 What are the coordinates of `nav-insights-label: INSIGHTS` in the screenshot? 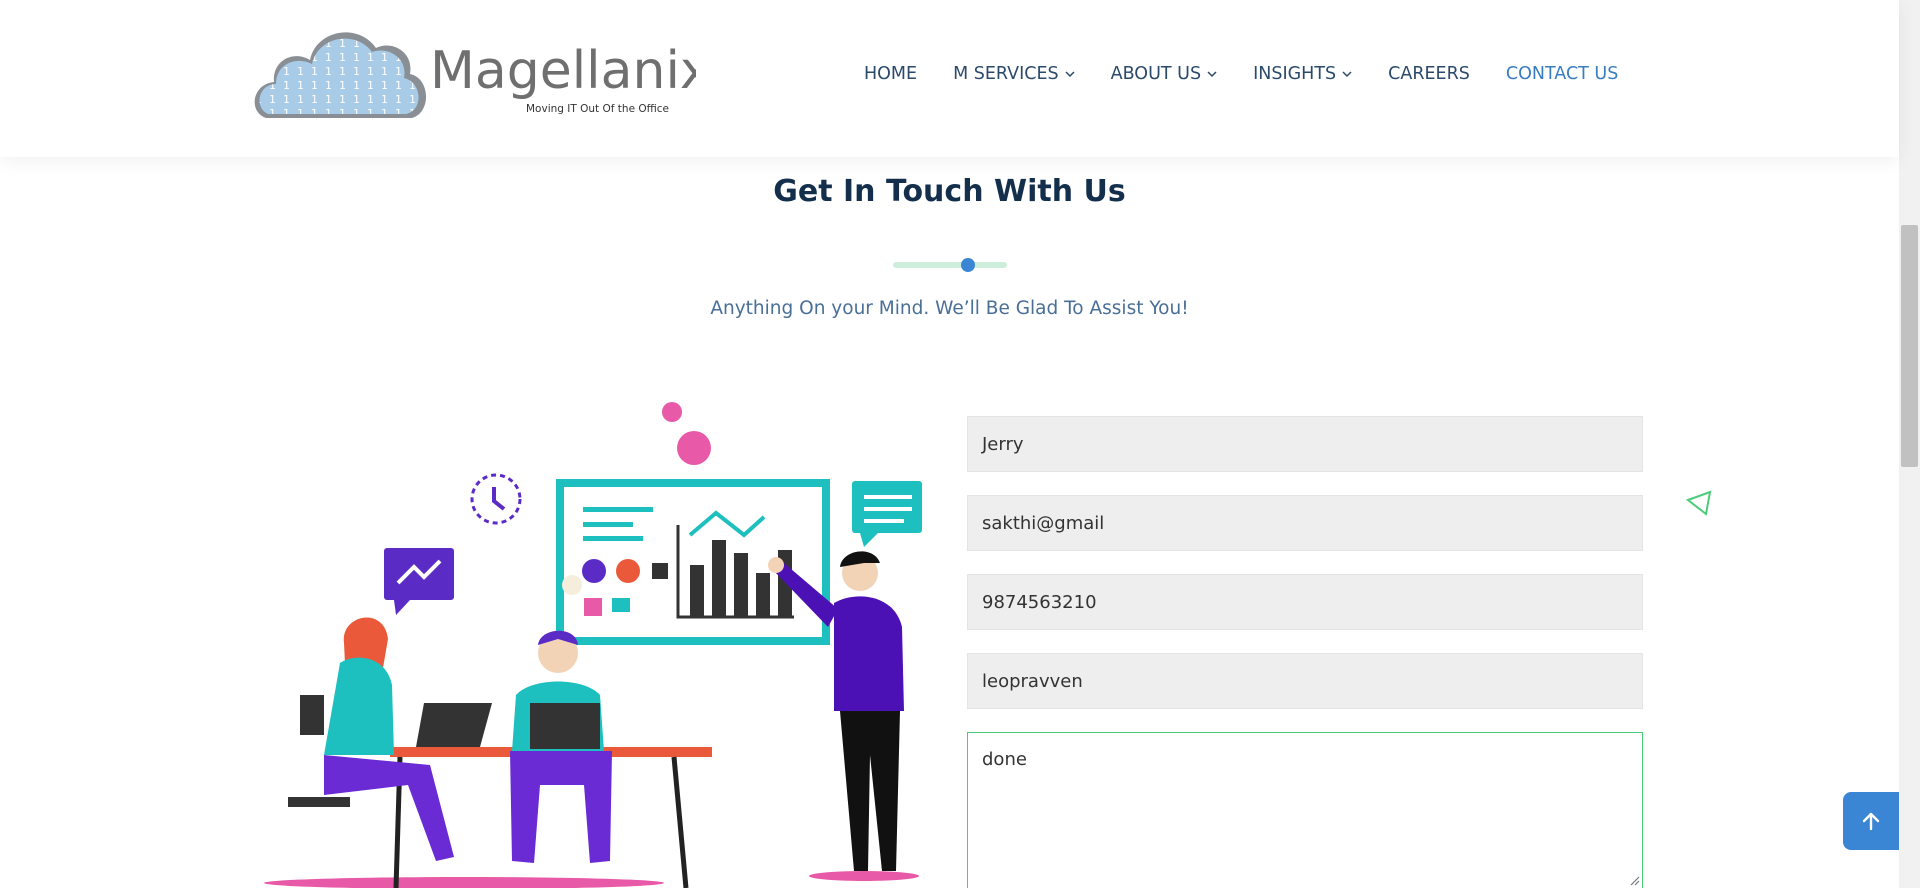 It's located at (1295, 74).